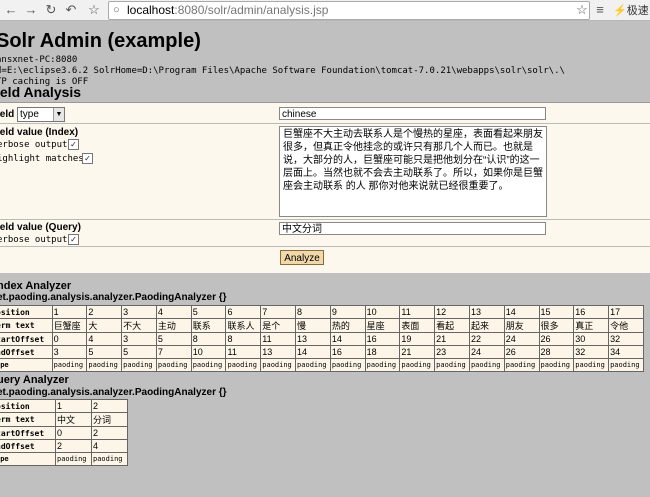 This screenshot has width=650, height=497. I want to click on address-bar: ○ localhost:8080/solr/admin/analysis.jsp, so click(349, 10).